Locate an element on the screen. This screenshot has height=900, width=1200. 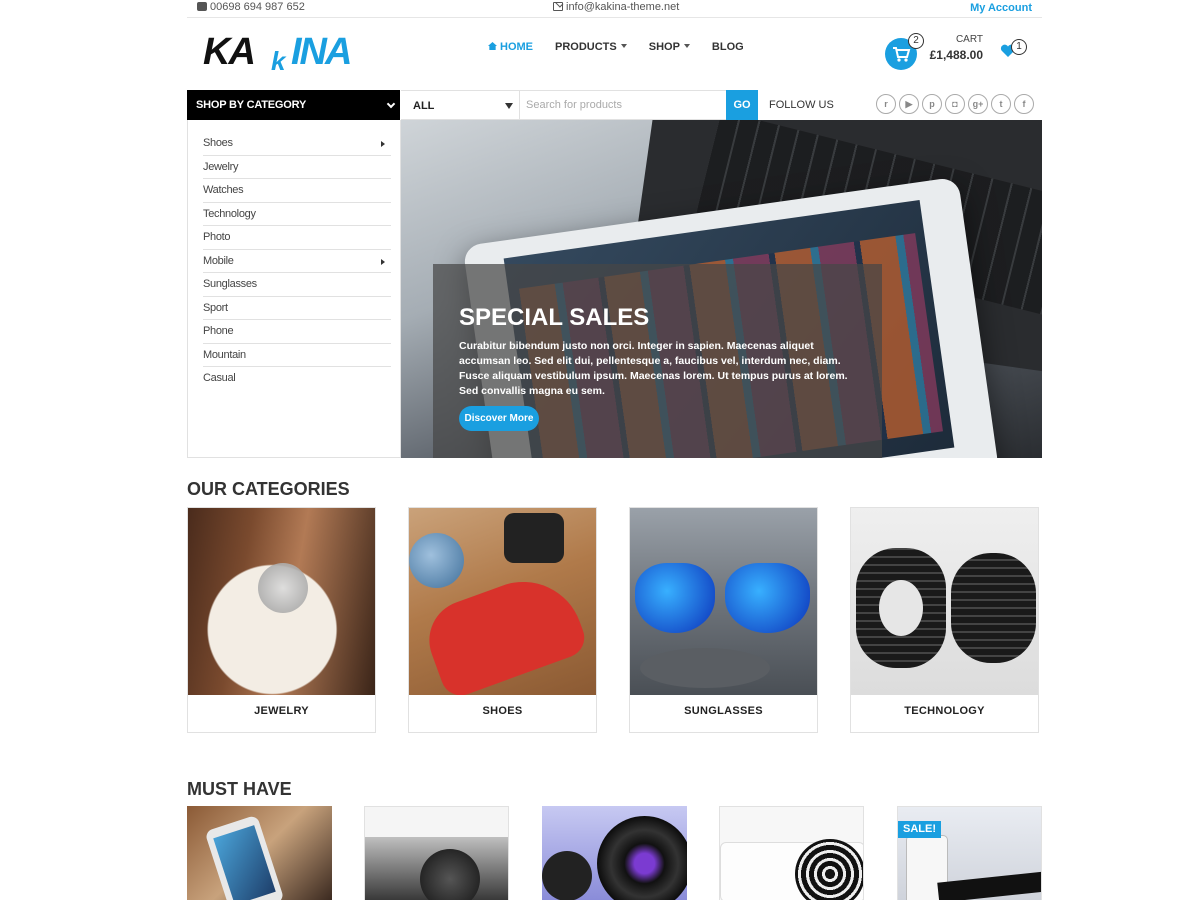
nav-products: PRODUCTS is located at coordinates (591, 49).